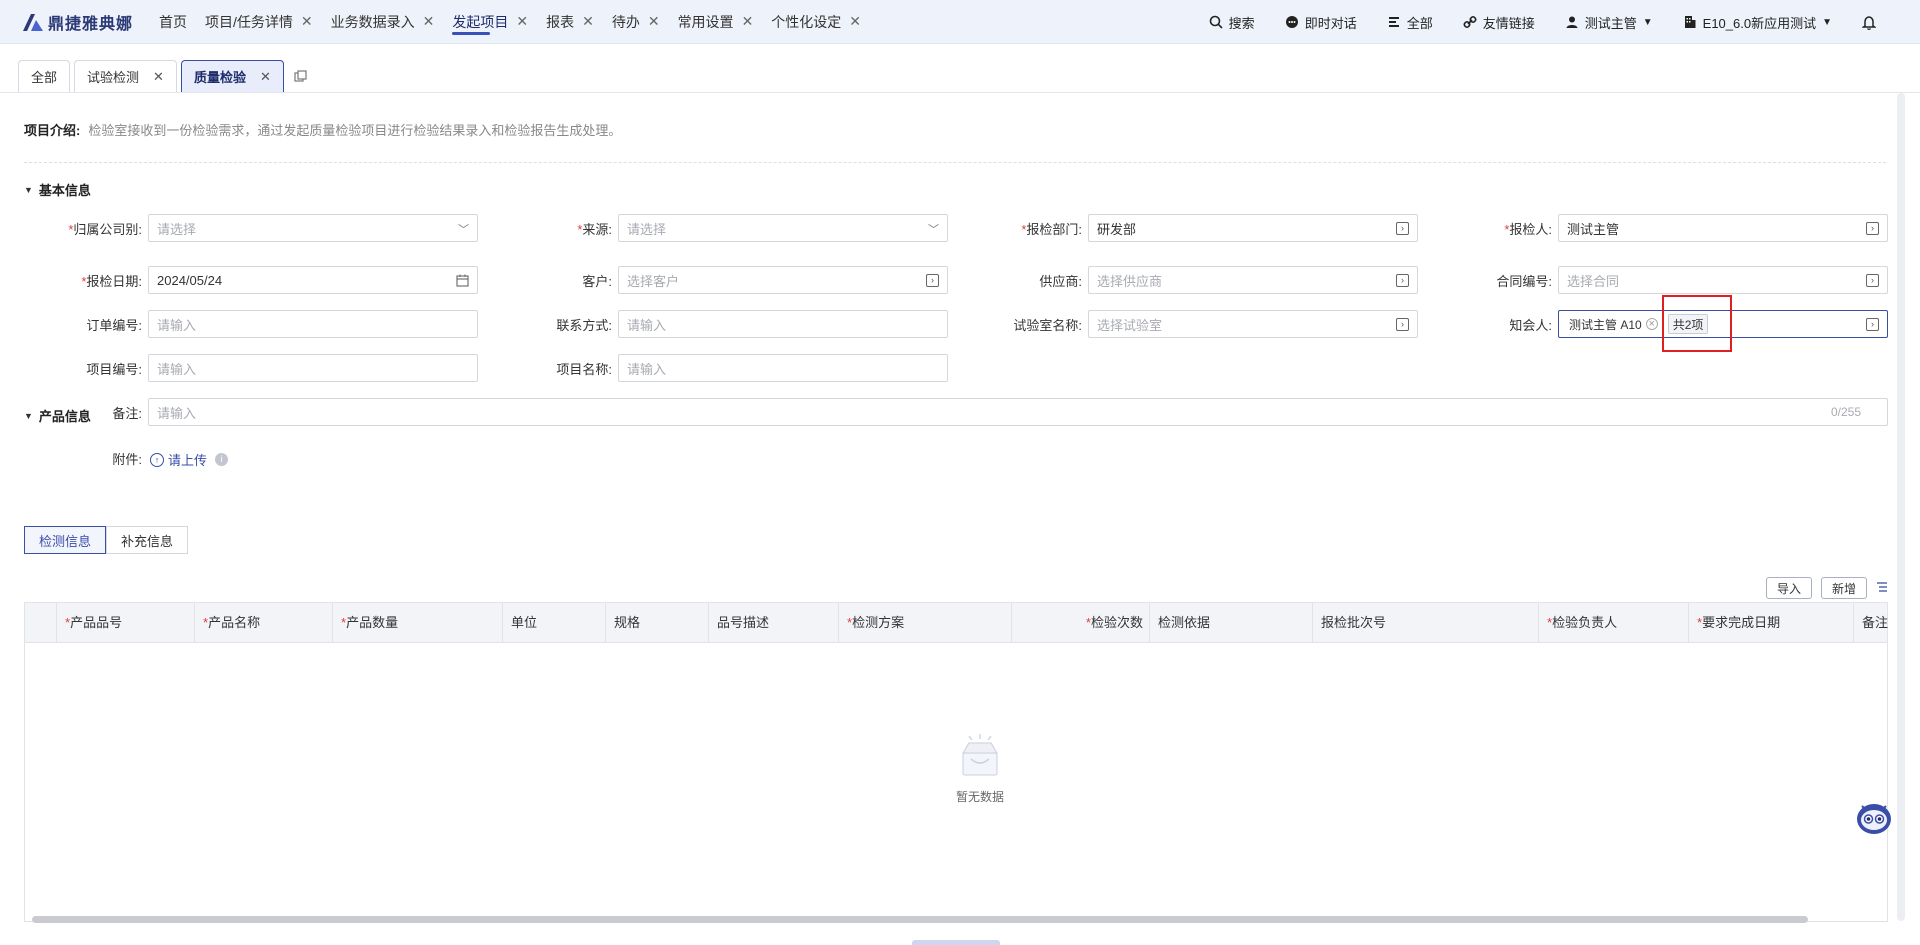 The height and width of the screenshot is (945, 1920). I want to click on field-customer: 客户: 选择客户 ›, so click(721, 280).